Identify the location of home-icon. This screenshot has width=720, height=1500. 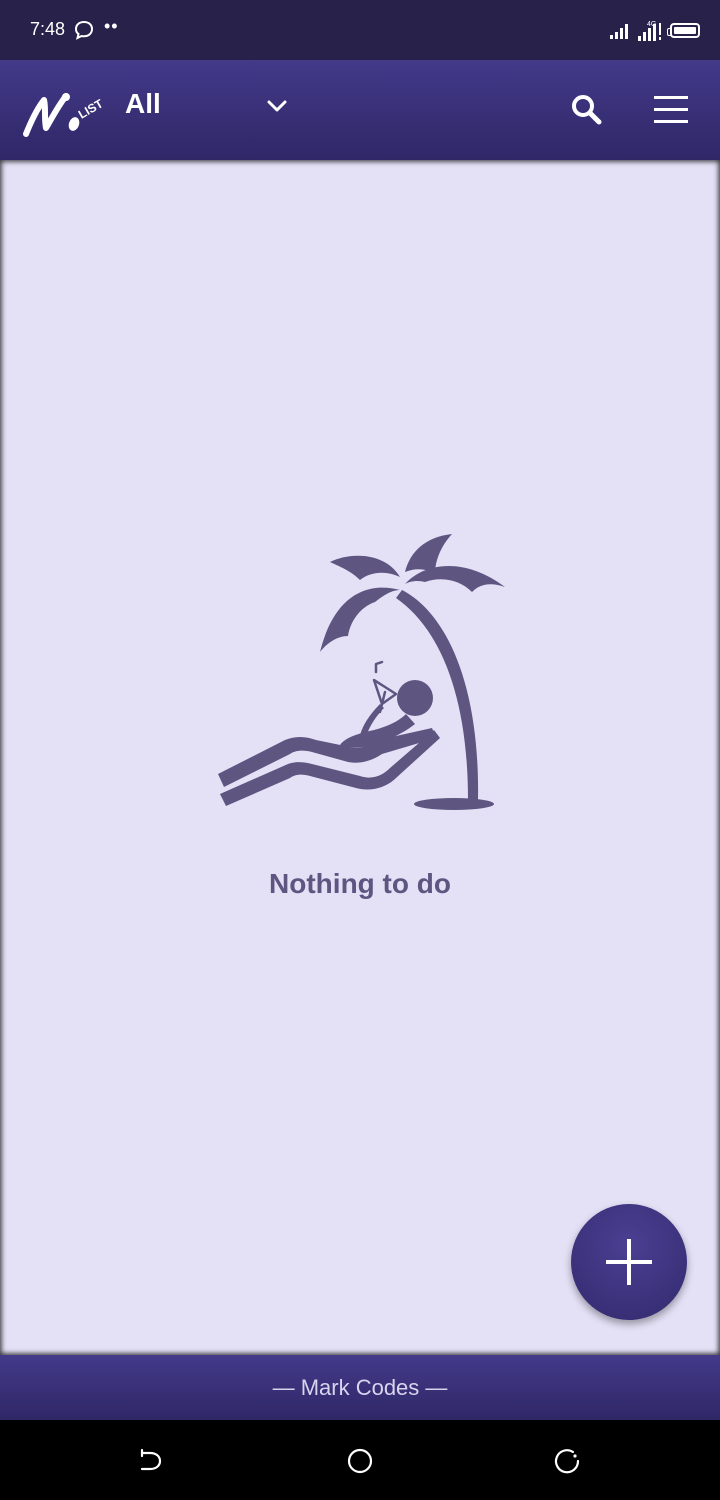
(360, 1461).